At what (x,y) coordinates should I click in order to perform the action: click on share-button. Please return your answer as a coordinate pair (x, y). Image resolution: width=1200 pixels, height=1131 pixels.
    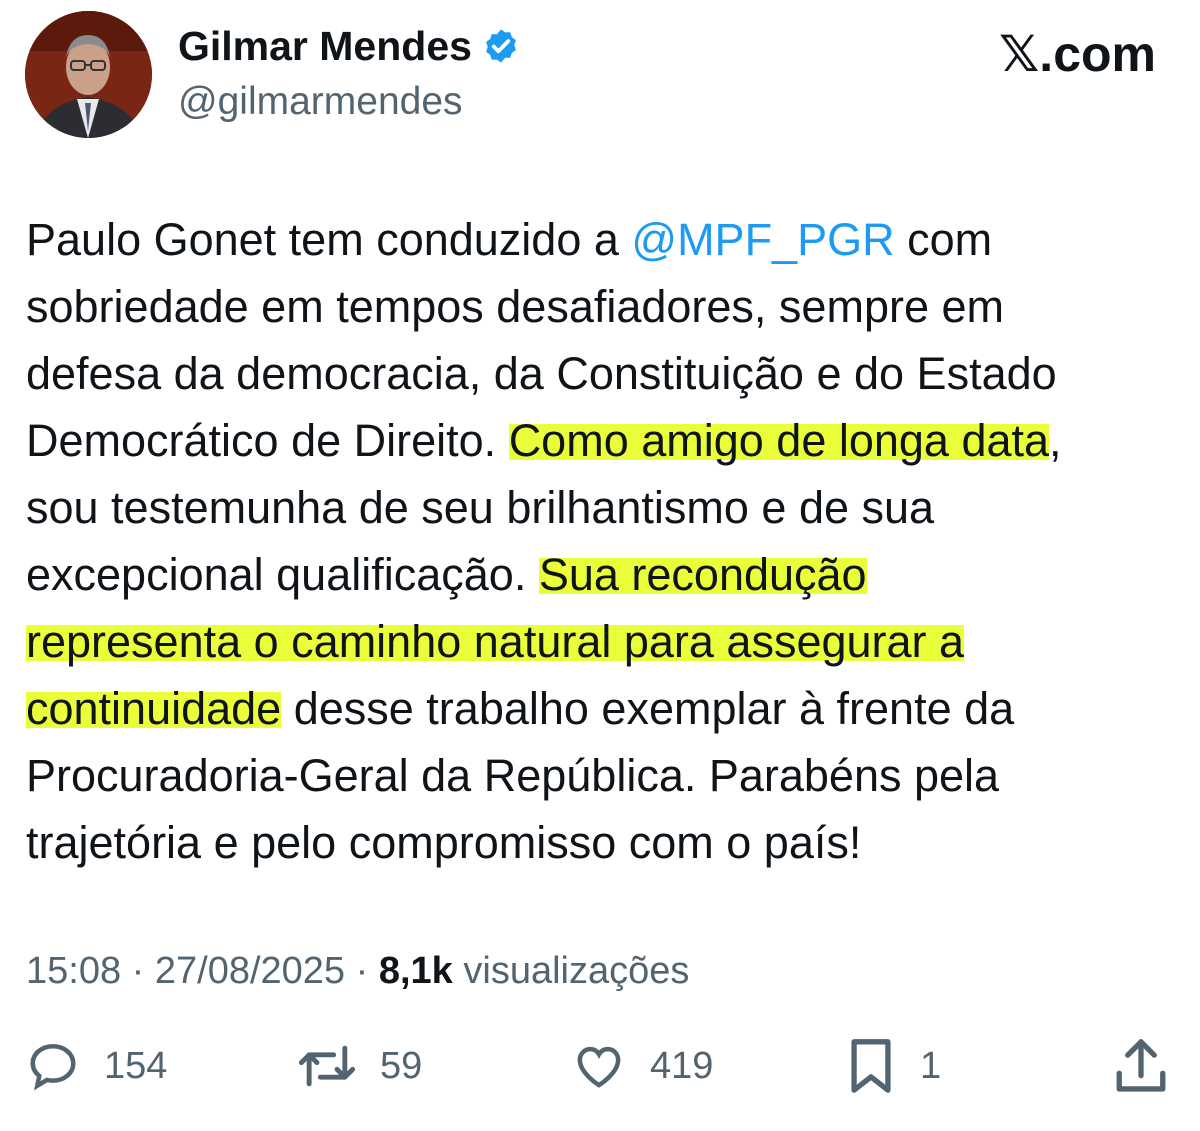
    Looking at the image, I should click on (1141, 1066).